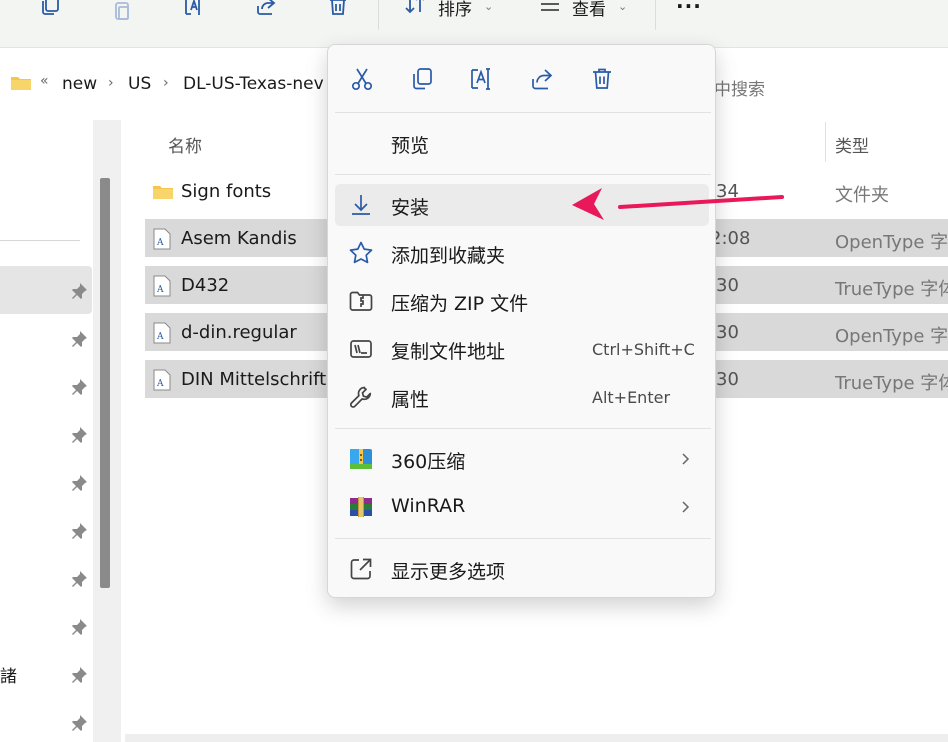 The width and height of the screenshot is (948, 742). I want to click on menu-item-label: WinRAR, so click(428, 506).